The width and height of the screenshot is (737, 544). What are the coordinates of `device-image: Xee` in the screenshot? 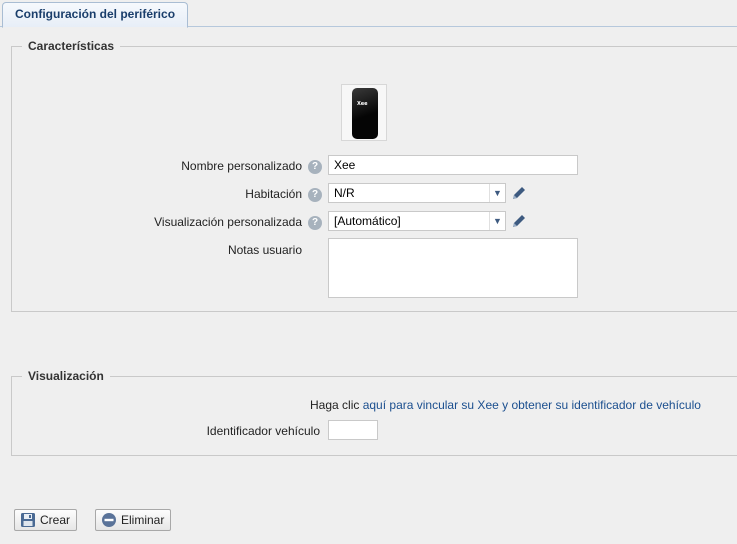 It's located at (364, 112).